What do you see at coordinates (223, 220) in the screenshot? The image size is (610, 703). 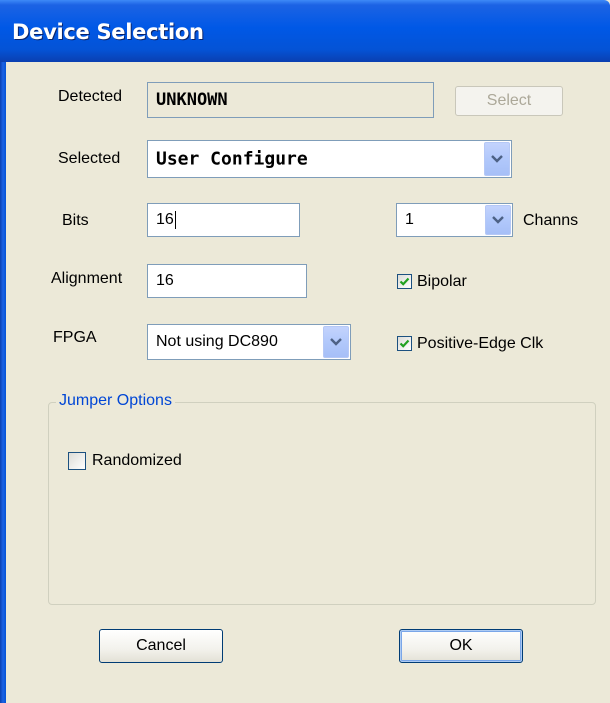 I see `bits-input: 16` at bounding box center [223, 220].